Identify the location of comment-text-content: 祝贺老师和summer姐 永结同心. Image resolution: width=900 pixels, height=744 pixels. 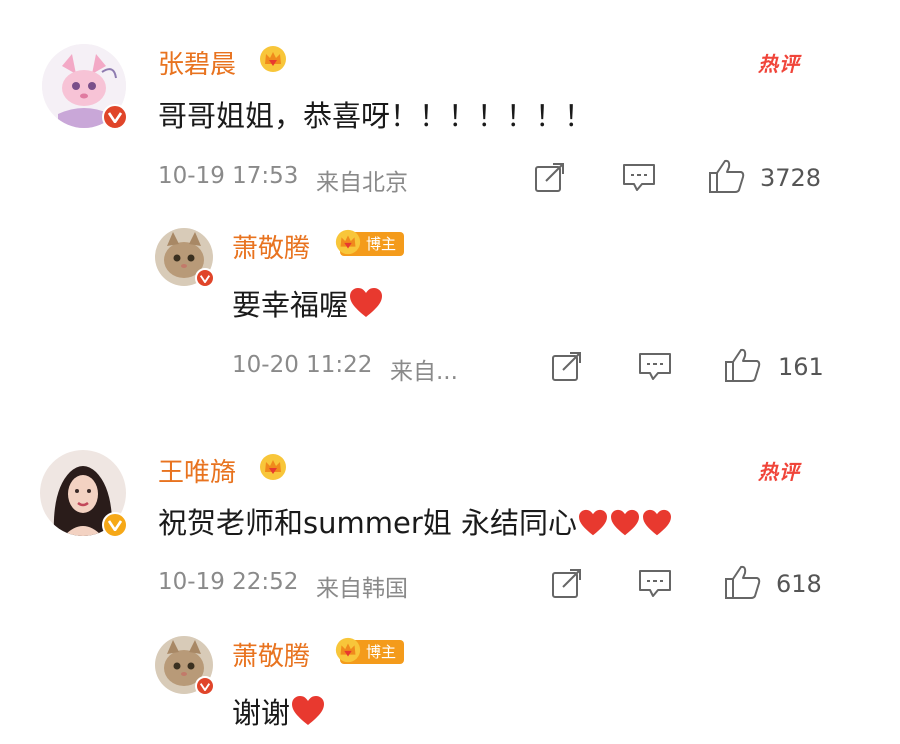
(367, 523).